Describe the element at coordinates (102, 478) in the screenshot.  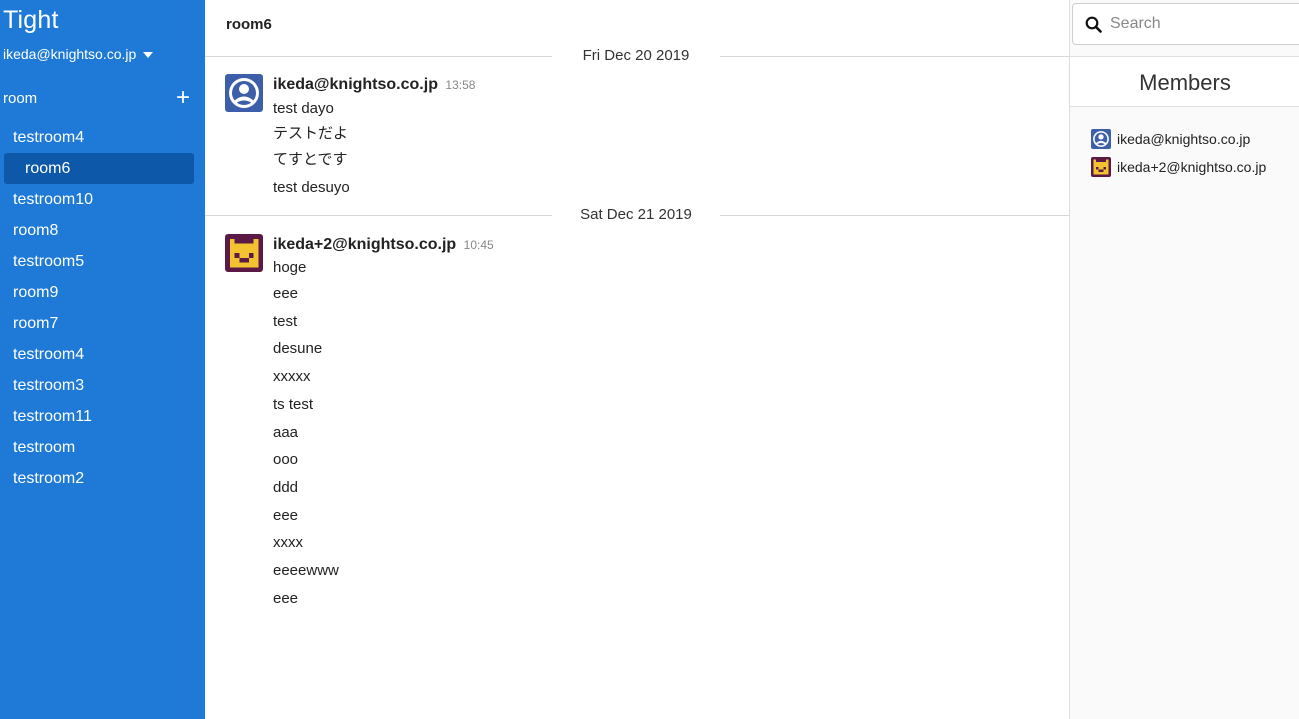
I see `sidebar-item-testroom2: testroom2` at that location.